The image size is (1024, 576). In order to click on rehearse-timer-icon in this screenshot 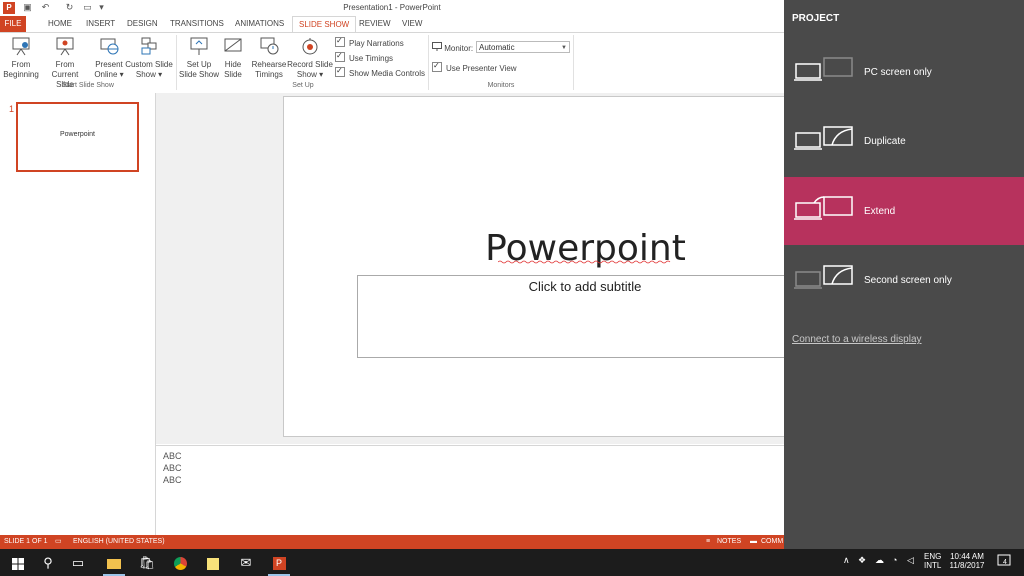, I will do `click(269, 46)`.